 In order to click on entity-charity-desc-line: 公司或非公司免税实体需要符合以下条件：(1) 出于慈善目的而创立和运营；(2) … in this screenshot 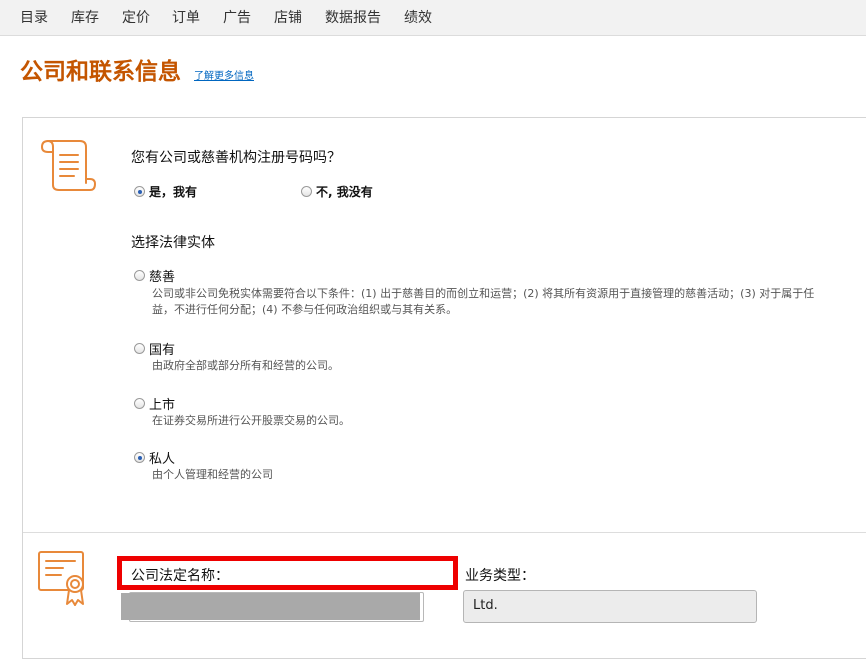, I will do `click(483, 293)`.